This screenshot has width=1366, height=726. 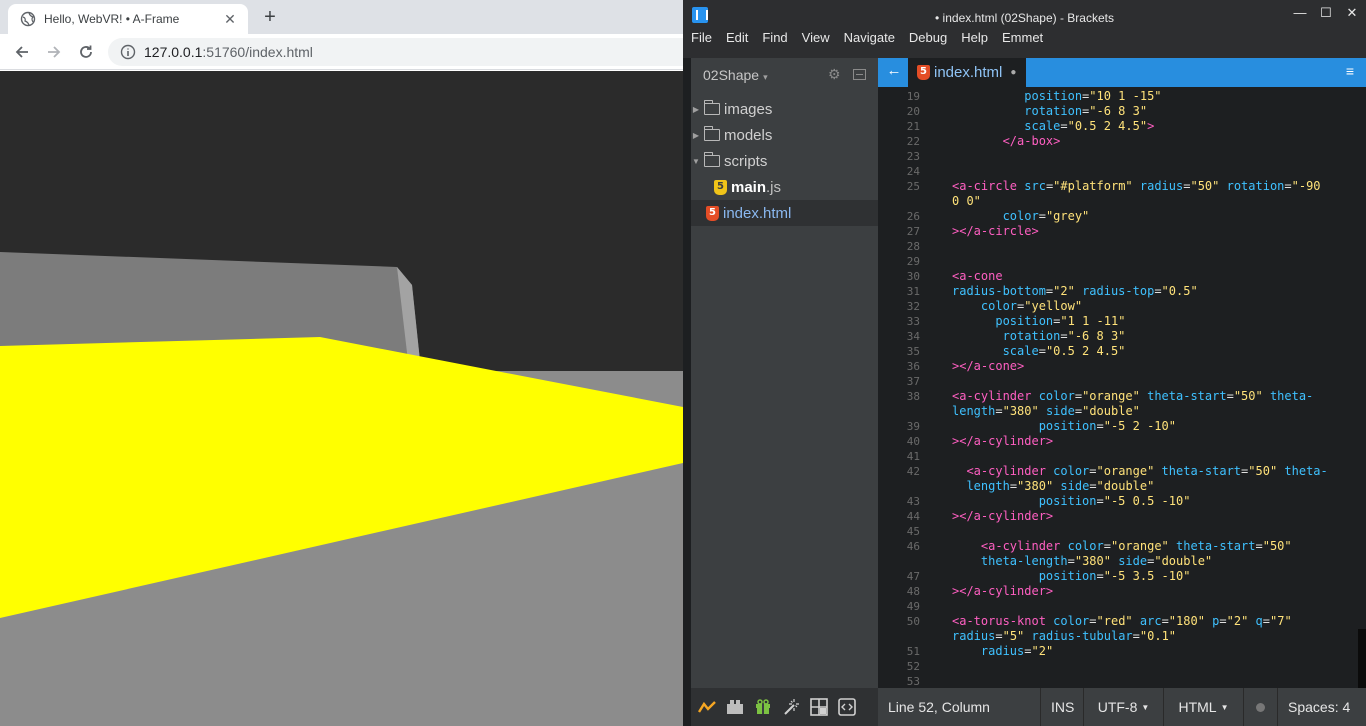 What do you see at coordinates (1118, 591) in the screenshot?
I see `code-line: 48 ></a-cylinder>` at bounding box center [1118, 591].